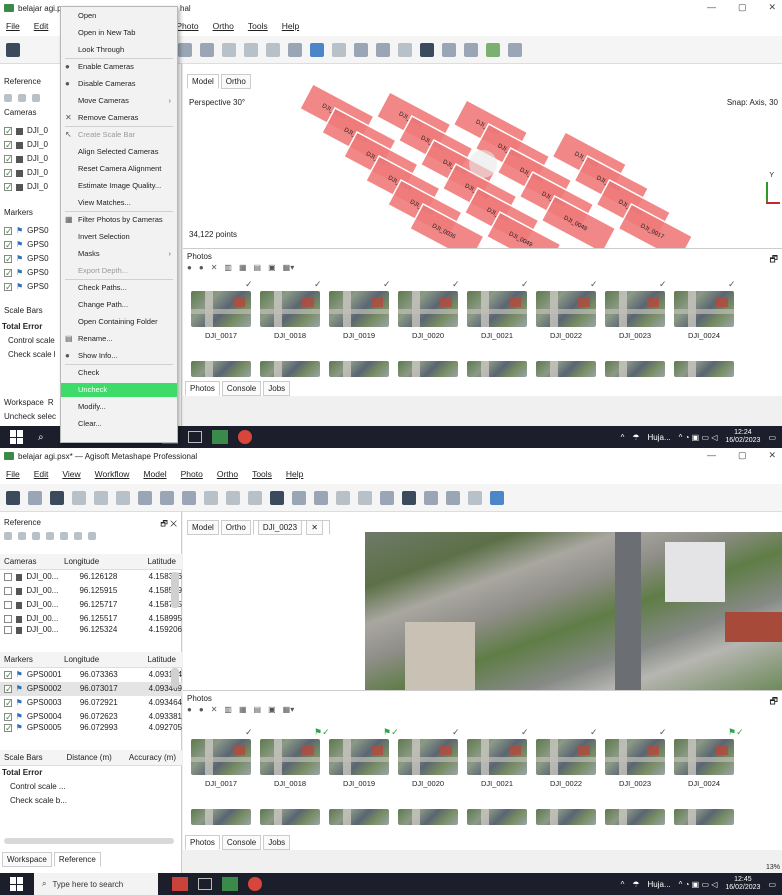 This screenshot has height=895, width=782. I want to click on tool-icon: ▥, so click(228, 709).